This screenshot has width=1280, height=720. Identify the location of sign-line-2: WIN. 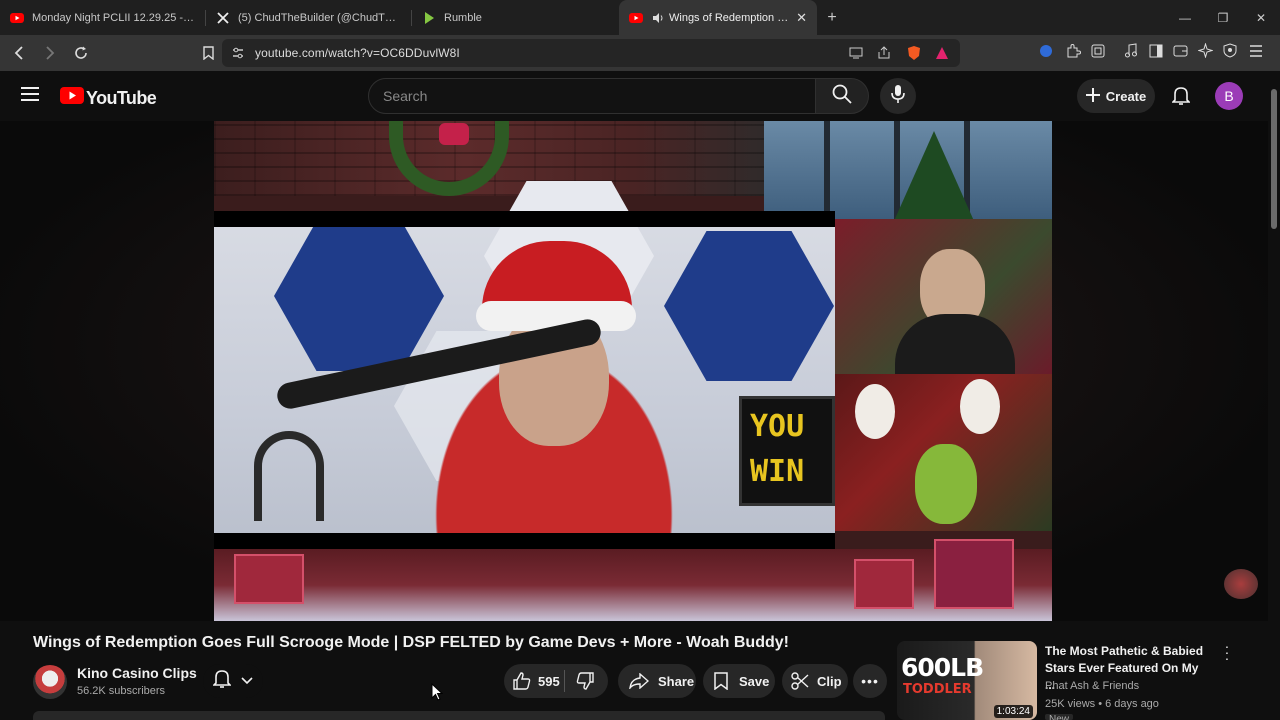
(777, 471).